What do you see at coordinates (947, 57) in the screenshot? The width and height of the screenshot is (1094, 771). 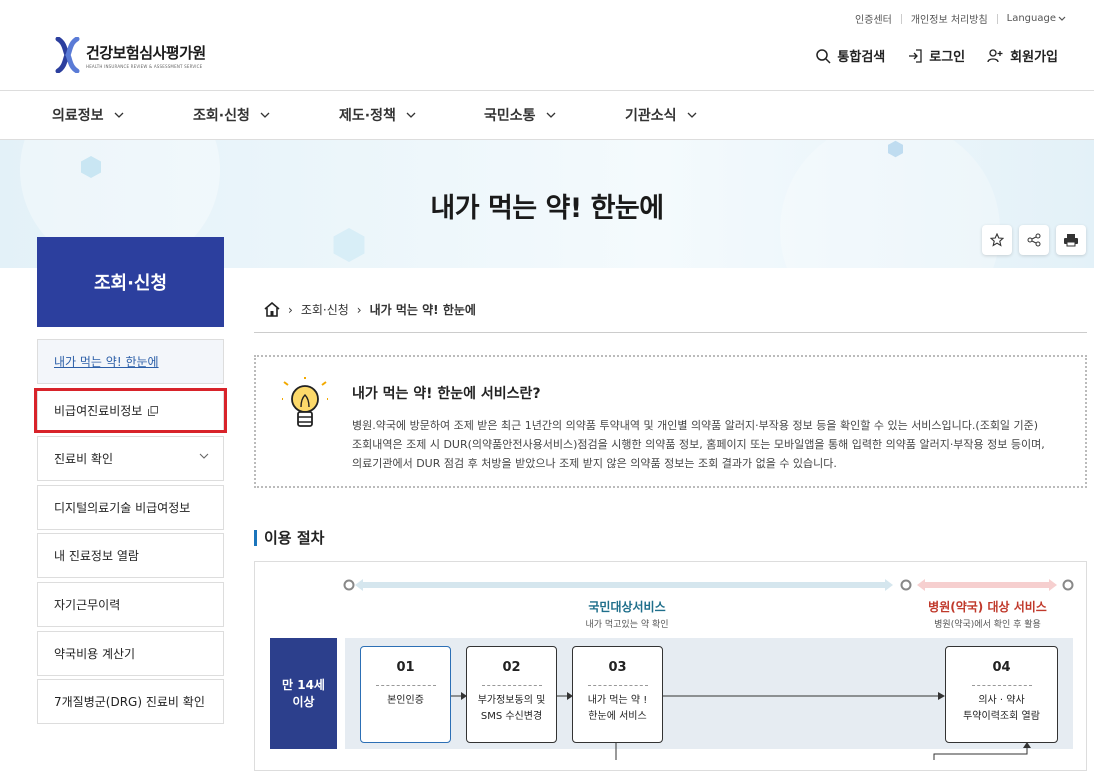 I see `login-label: 로그인` at bounding box center [947, 57].